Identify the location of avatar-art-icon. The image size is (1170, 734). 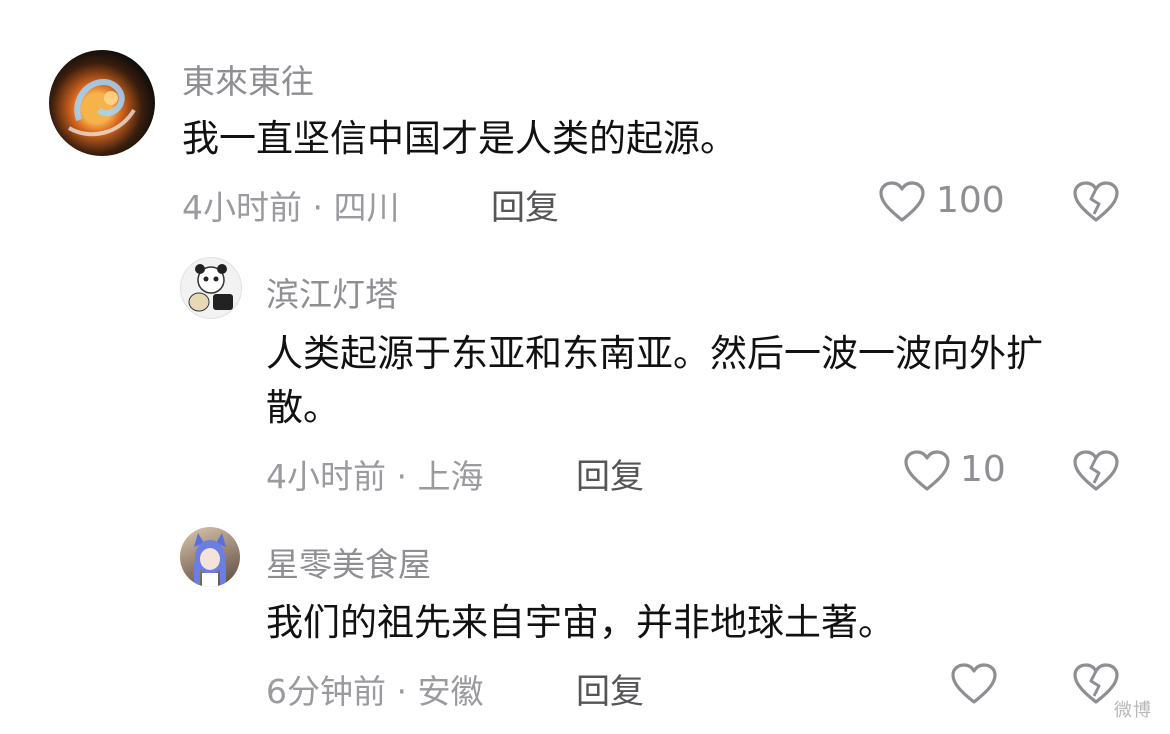
(101, 108).